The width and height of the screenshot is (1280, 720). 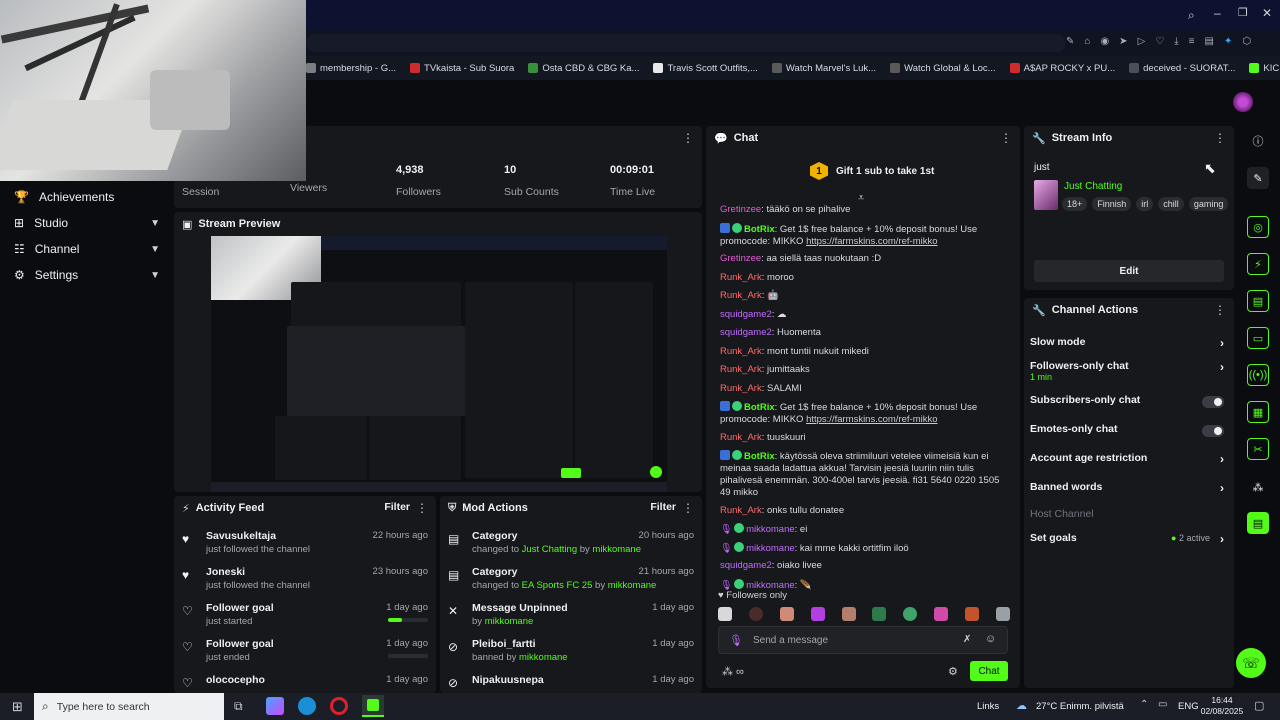 What do you see at coordinates (1258, 141) in the screenshot?
I see `info-icon: ⓘ` at bounding box center [1258, 141].